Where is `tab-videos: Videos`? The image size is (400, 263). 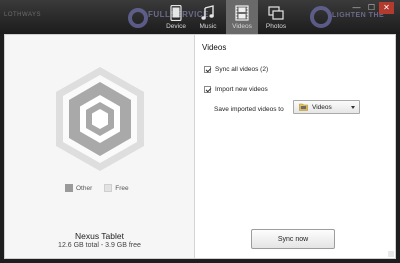
tab-videos: Videos is located at coordinates (242, 17).